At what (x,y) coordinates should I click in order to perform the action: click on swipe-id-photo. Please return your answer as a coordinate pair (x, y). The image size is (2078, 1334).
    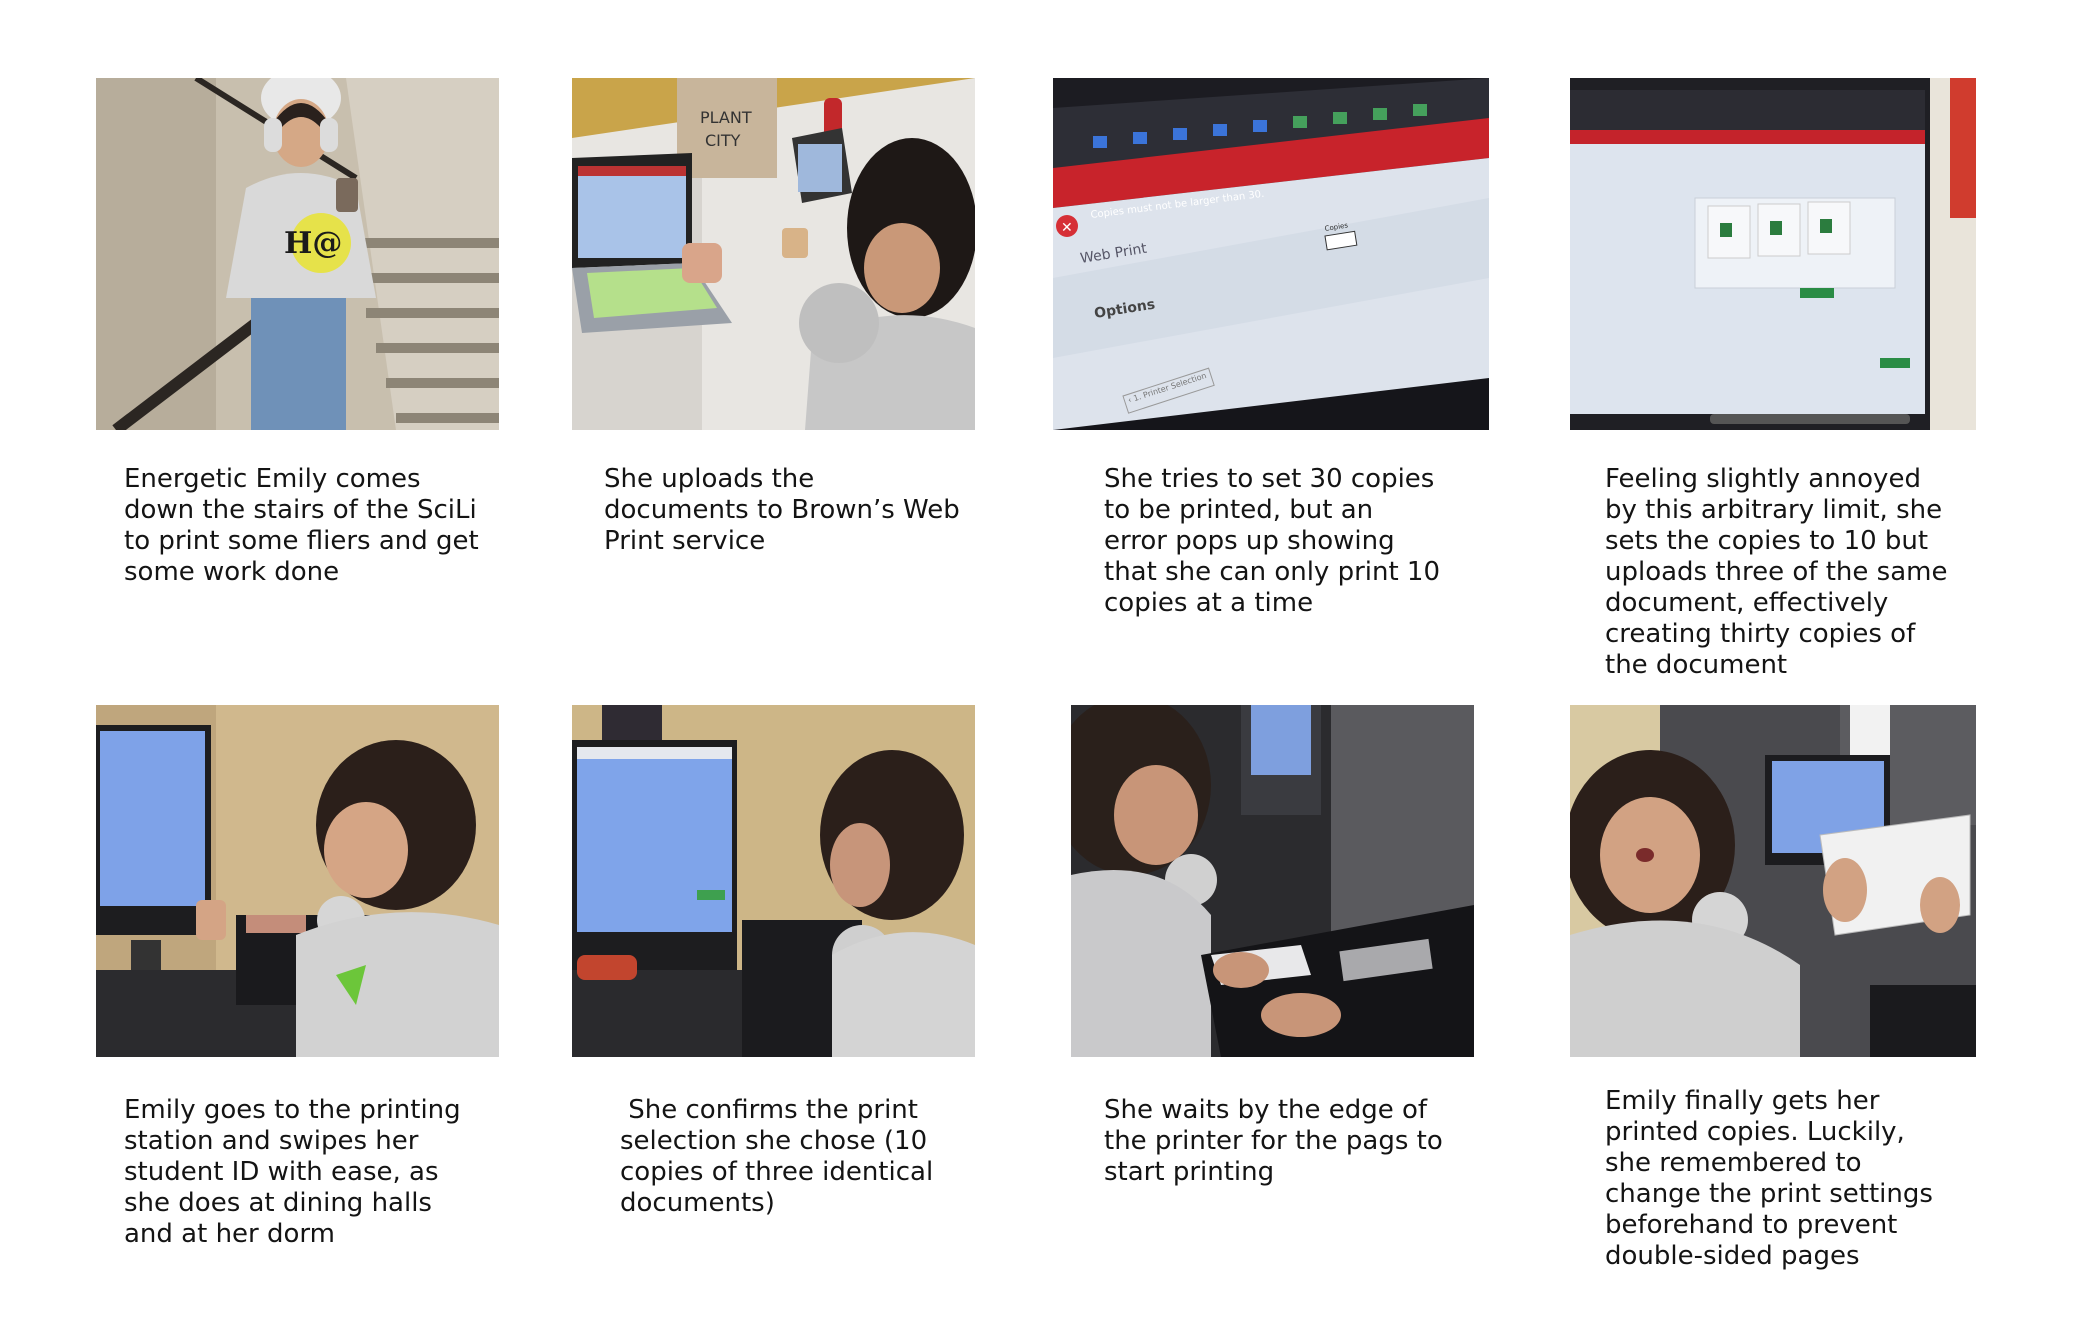
    Looking at the image, I should click on (297, 881).